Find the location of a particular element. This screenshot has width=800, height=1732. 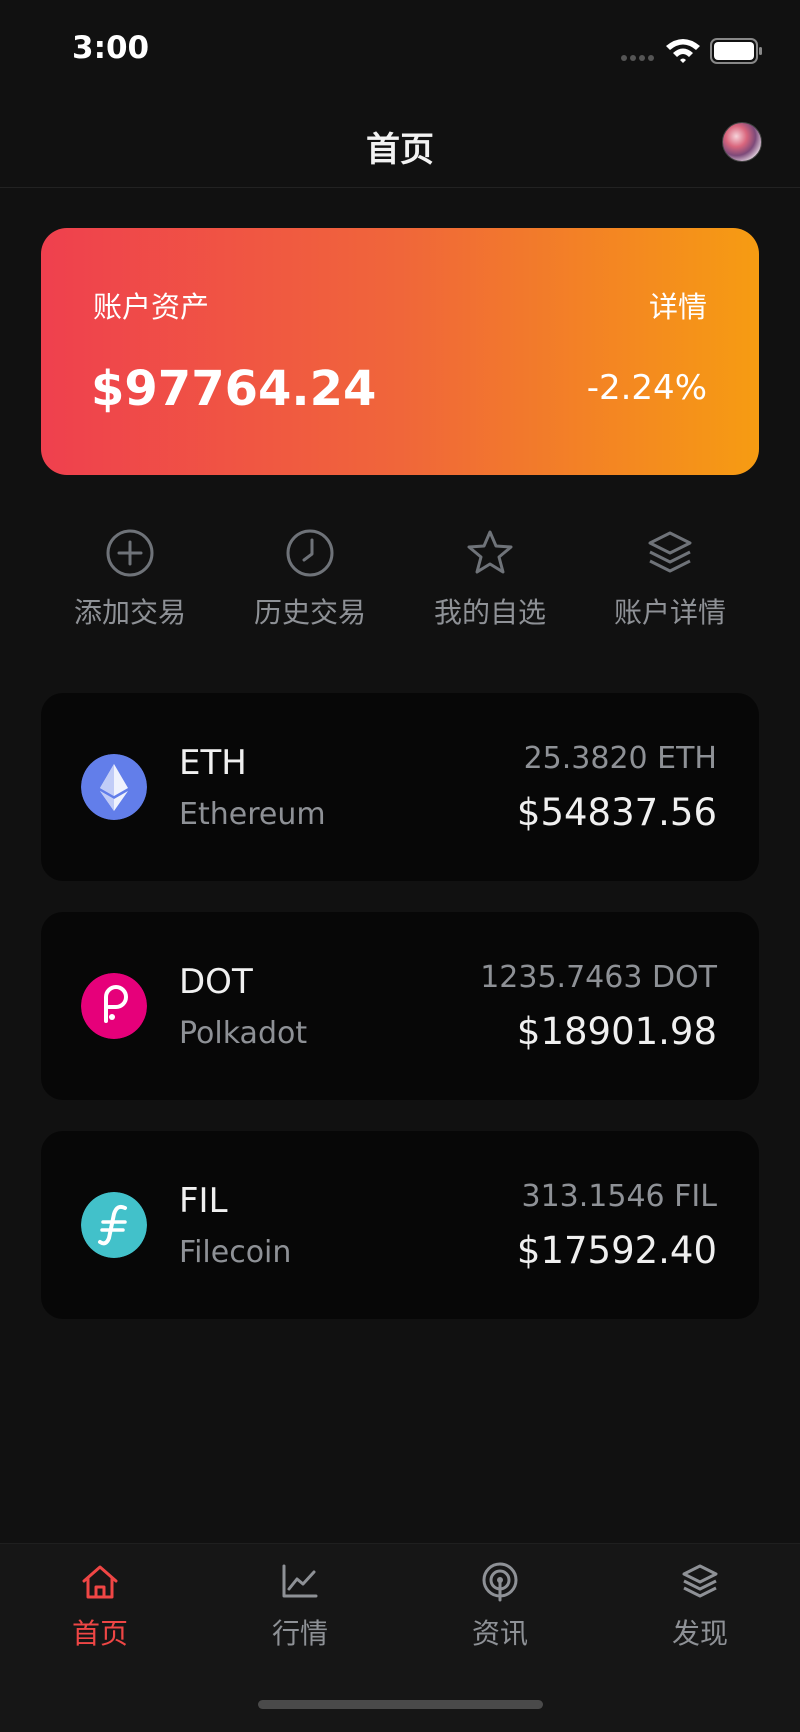

line-chart-icon is located at coordinates (300, 1581).